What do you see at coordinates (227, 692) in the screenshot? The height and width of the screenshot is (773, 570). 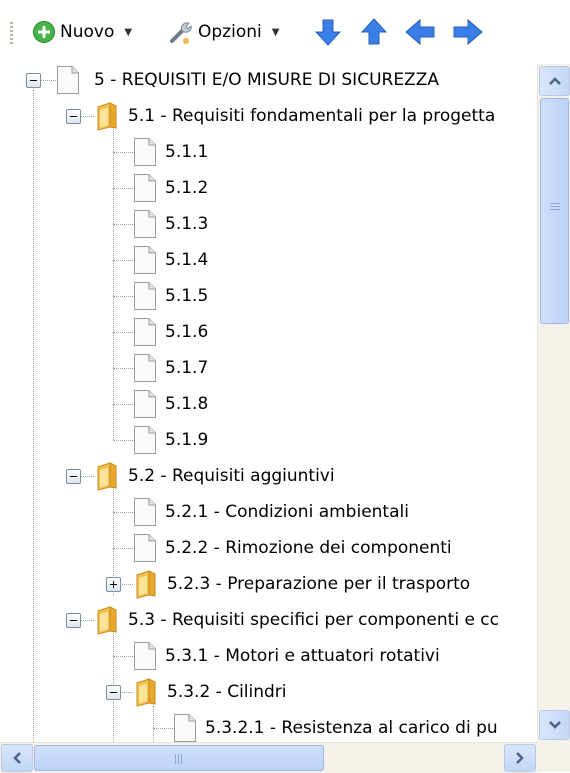 I see `tree-node-label: 5.3.2 - Cilindri` at bounding box center [227, 692].